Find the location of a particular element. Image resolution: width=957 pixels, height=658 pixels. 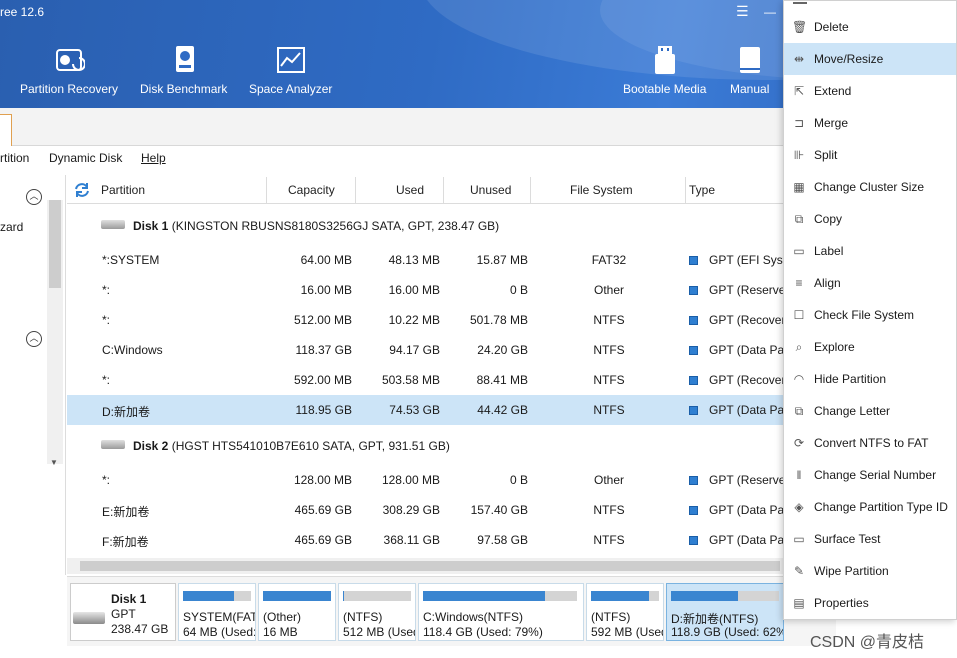

manual-icon is located at coordinates (749, 60).